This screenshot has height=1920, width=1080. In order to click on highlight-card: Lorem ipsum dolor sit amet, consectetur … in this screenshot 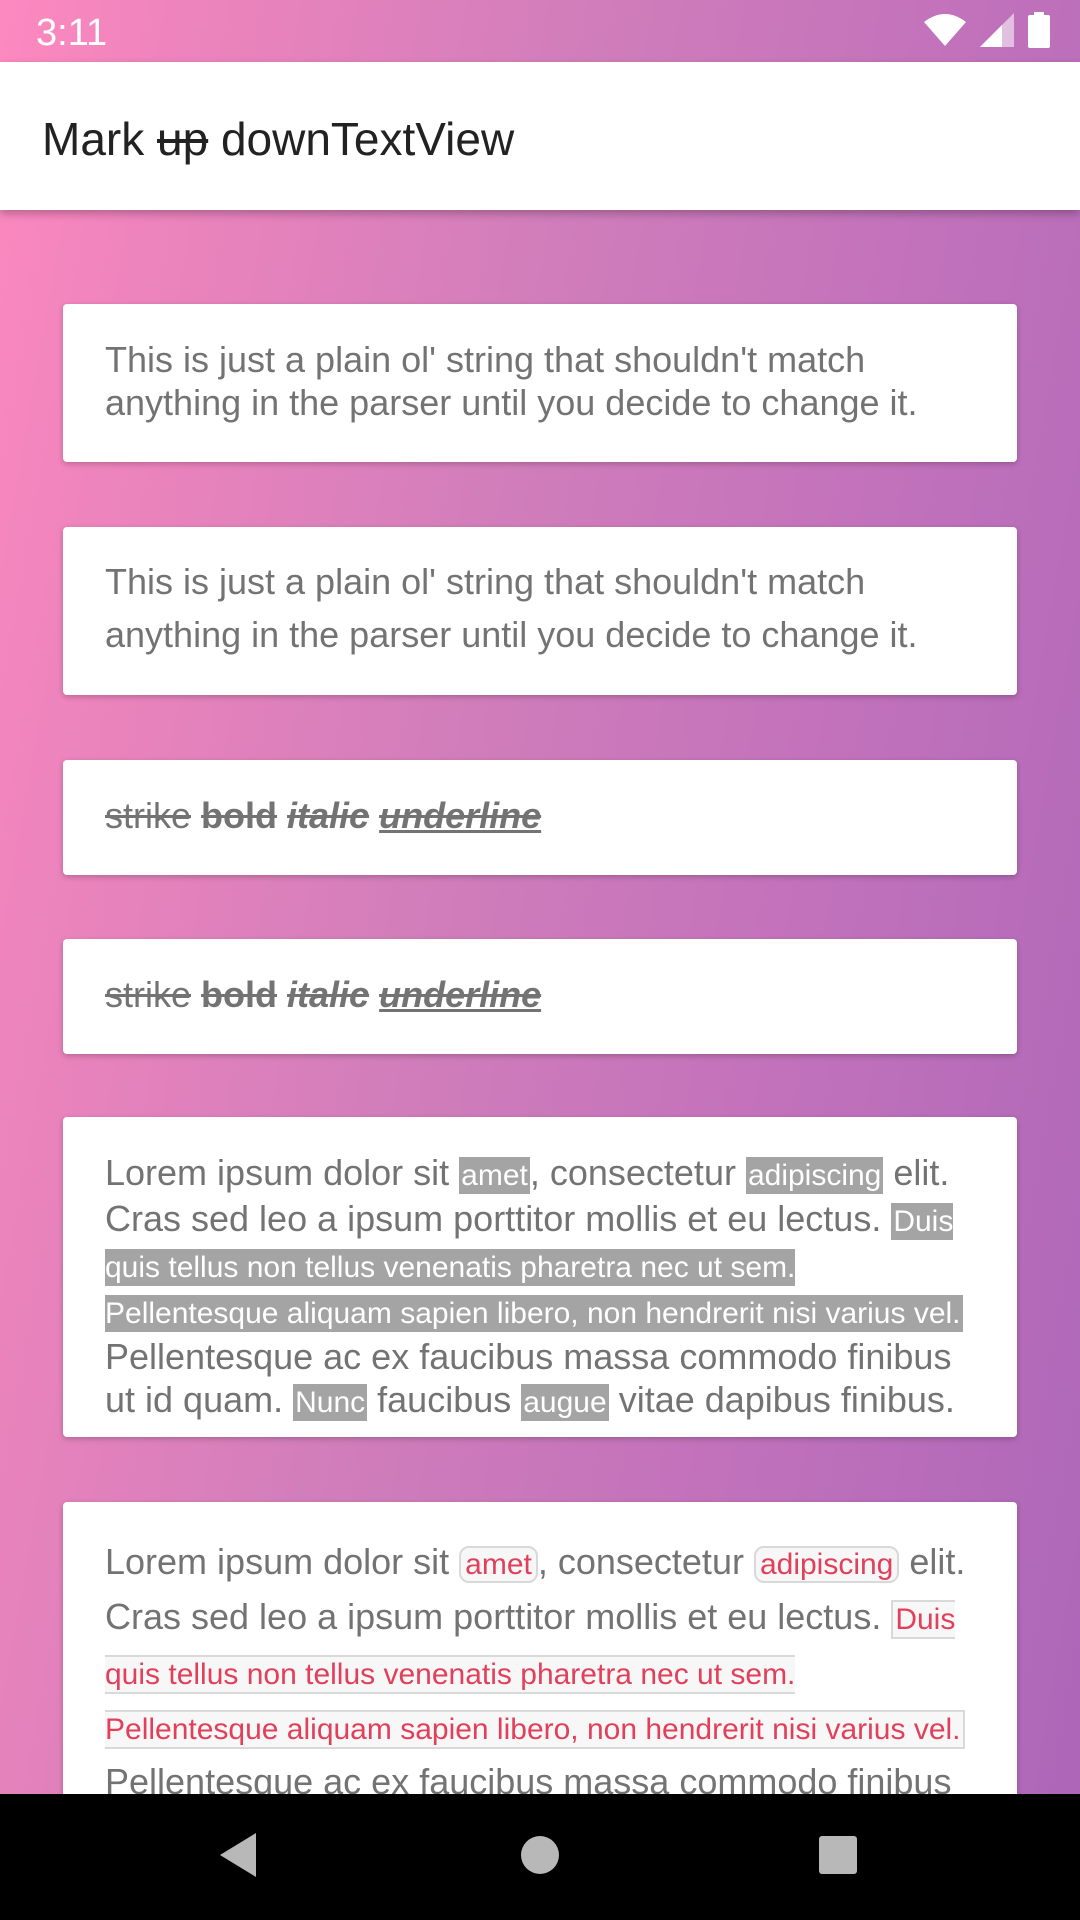, I will do `click(540, 1277)`.